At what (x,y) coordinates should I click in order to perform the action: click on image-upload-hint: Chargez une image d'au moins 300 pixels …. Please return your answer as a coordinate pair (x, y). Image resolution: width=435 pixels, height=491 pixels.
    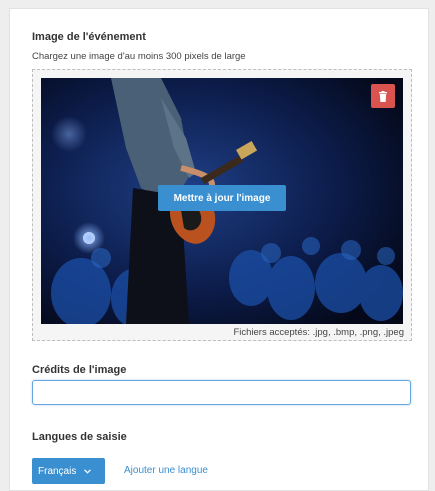
    Looking at the image, I should click on (139, 56).